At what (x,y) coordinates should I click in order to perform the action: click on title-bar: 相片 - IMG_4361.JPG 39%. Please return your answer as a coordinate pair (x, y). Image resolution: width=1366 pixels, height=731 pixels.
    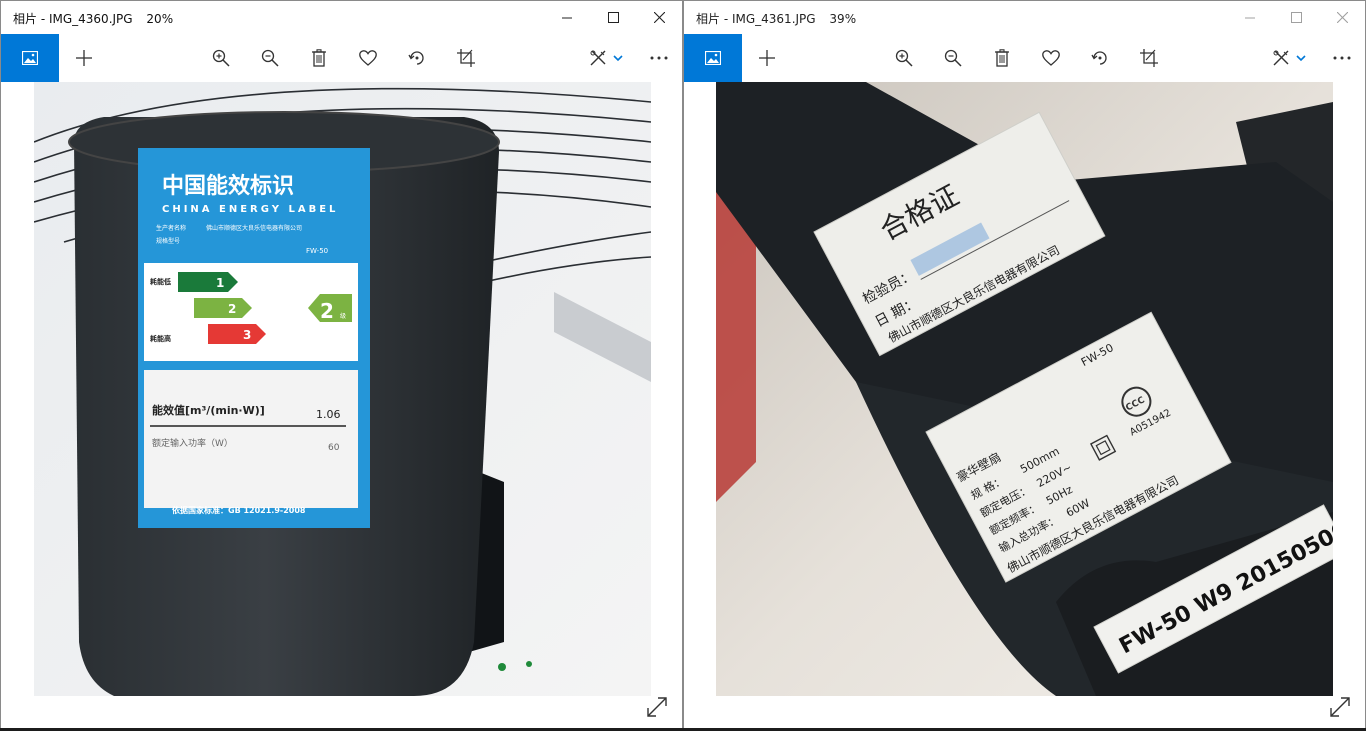
    Looking at the image, I should click on (1024, 17).